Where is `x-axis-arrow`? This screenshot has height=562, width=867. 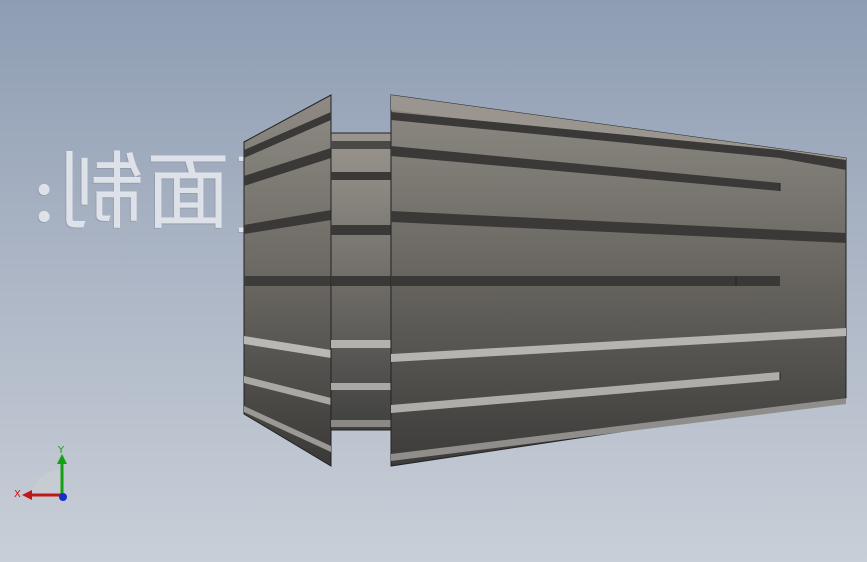
x-axis-arrow is located at coordinates (27, 495).